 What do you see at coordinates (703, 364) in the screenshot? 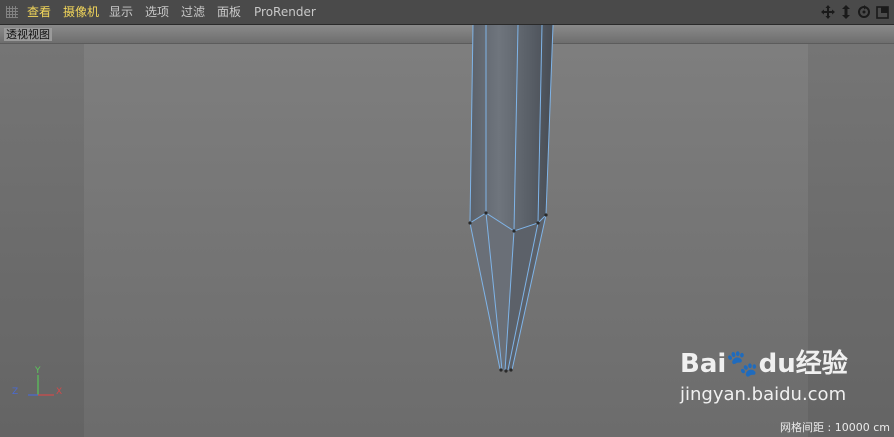
I see `watermark-brand: Bai` at bounding box center [703, 364].